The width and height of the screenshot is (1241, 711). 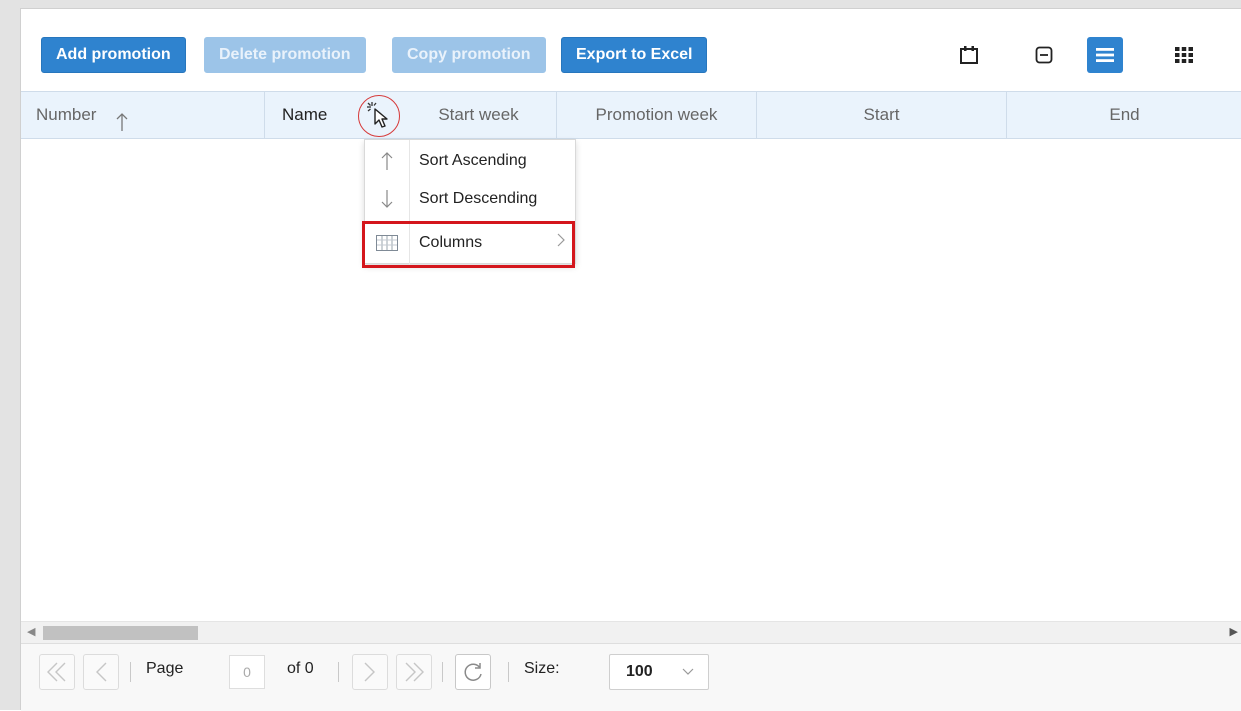 I want to click on column-header-label: Number, so click(x=66, y=114).